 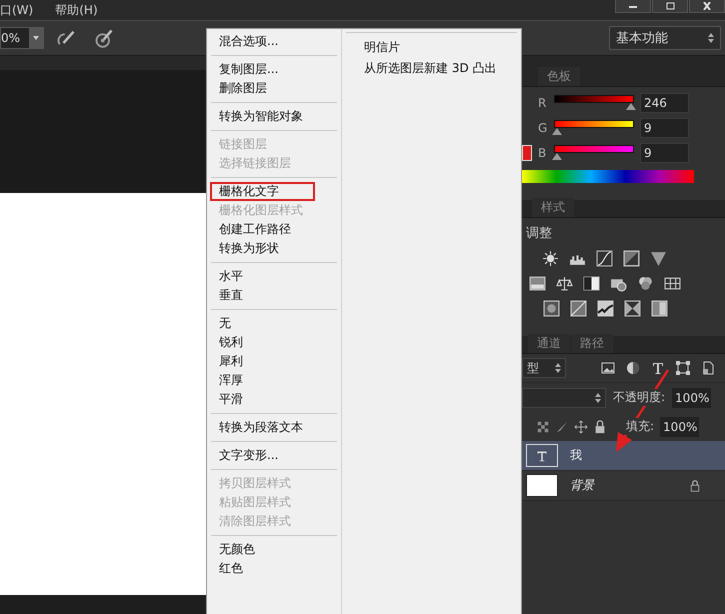 I want to click on diagonal-gradient-icon, so click(x=578, y=308).